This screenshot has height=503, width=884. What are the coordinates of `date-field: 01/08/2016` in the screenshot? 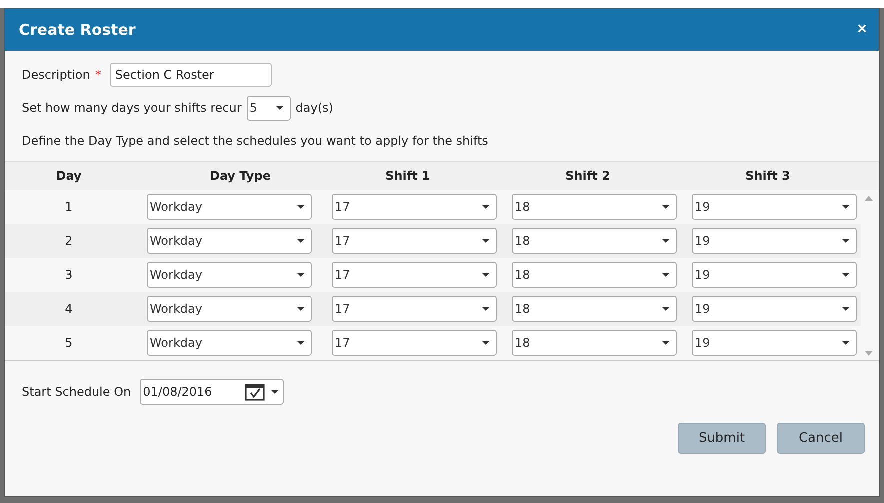 It's located at (212, 392).